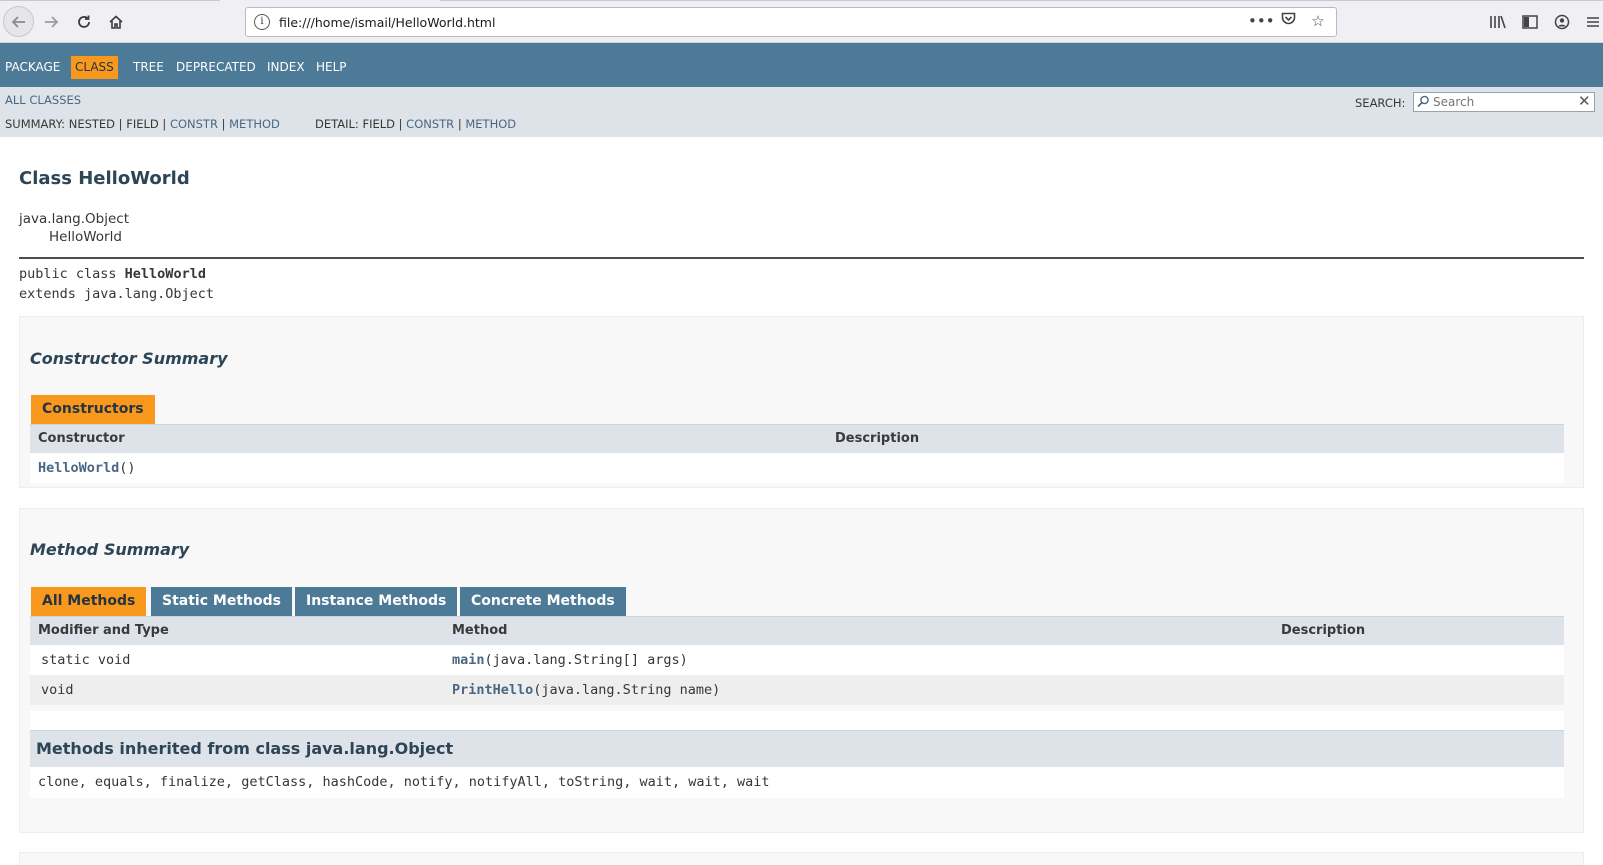 The height and width of the screenshot is (865, 1603). I want to click on search-label: SEARCH:, so click(1380, 103).